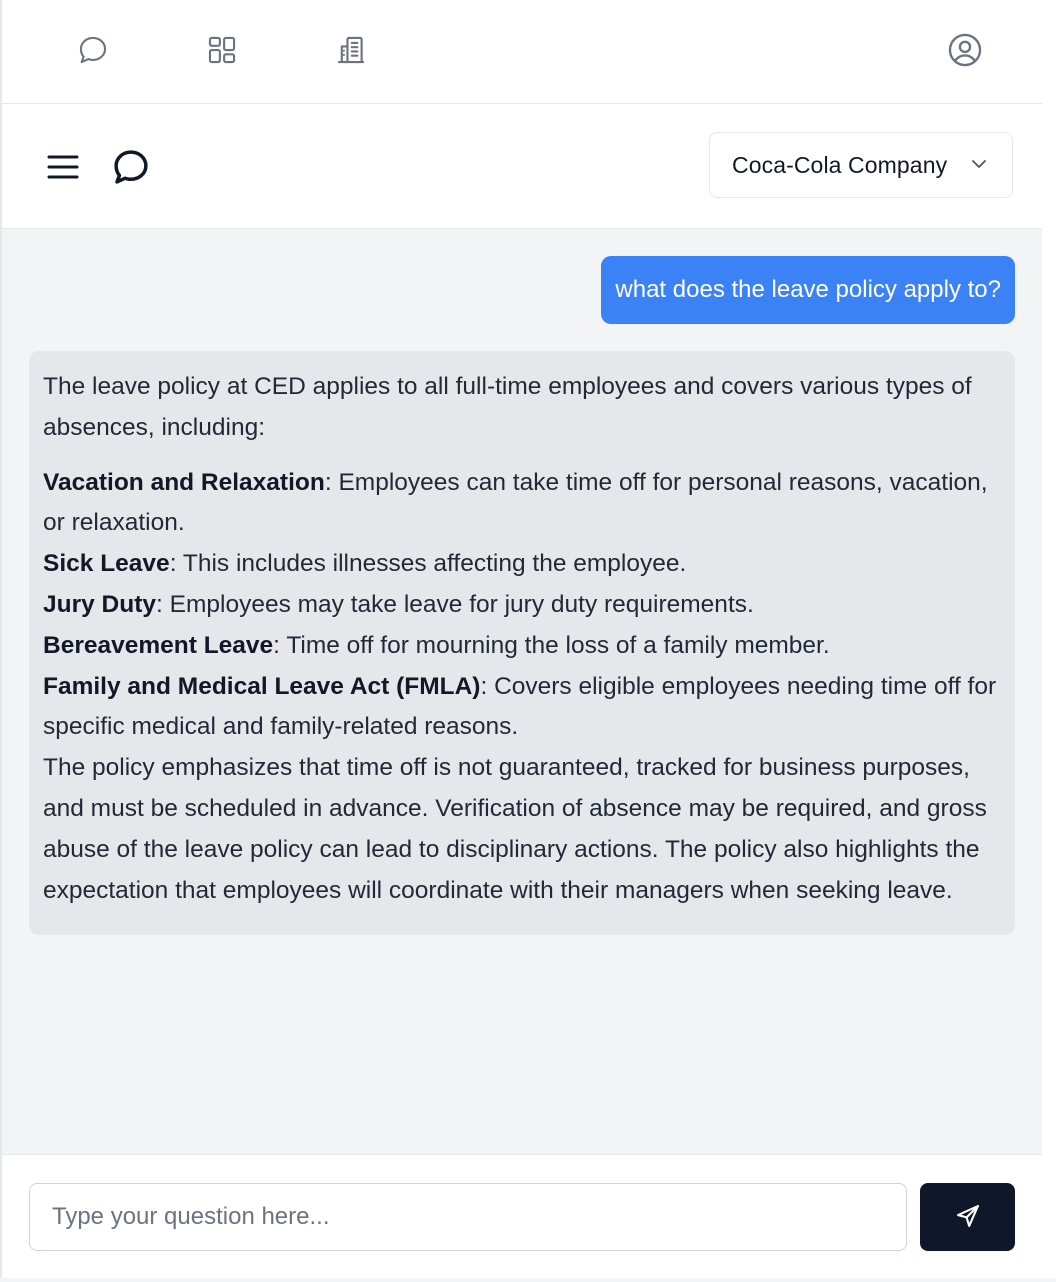 The image size is (1056, 1282). I want to click on message-composer, so click(522, 1217).